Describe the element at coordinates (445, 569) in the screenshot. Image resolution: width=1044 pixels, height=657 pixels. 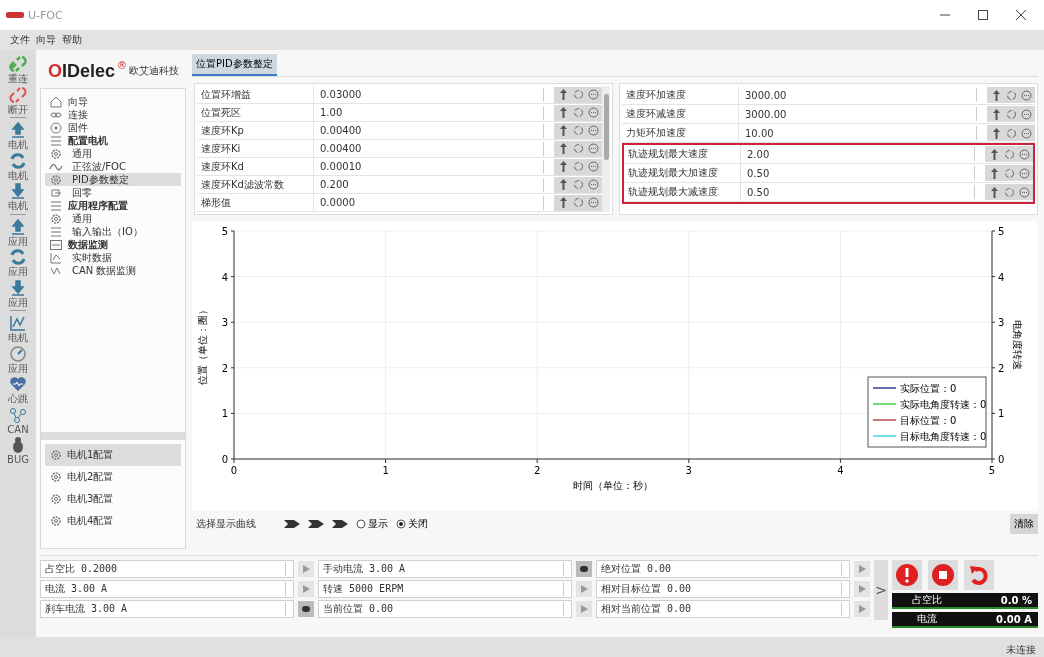
I see `control-field: 手动电流 3.00 A` at that location.